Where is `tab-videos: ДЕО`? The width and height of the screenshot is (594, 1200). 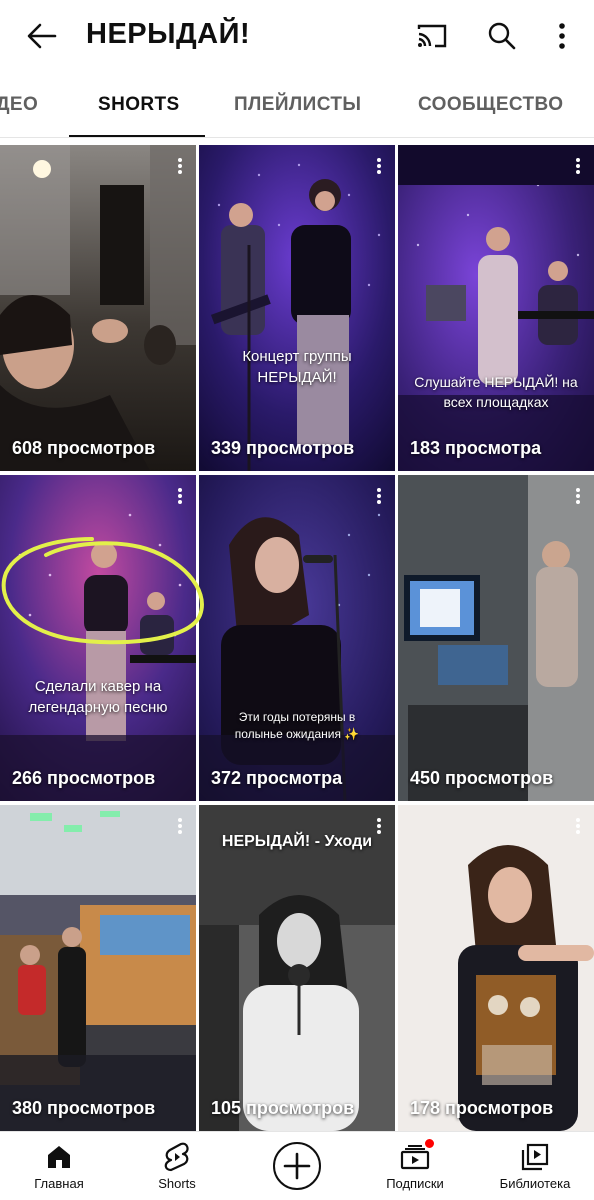 tab-videos: ДЕО is located at coordinates (19, 105).